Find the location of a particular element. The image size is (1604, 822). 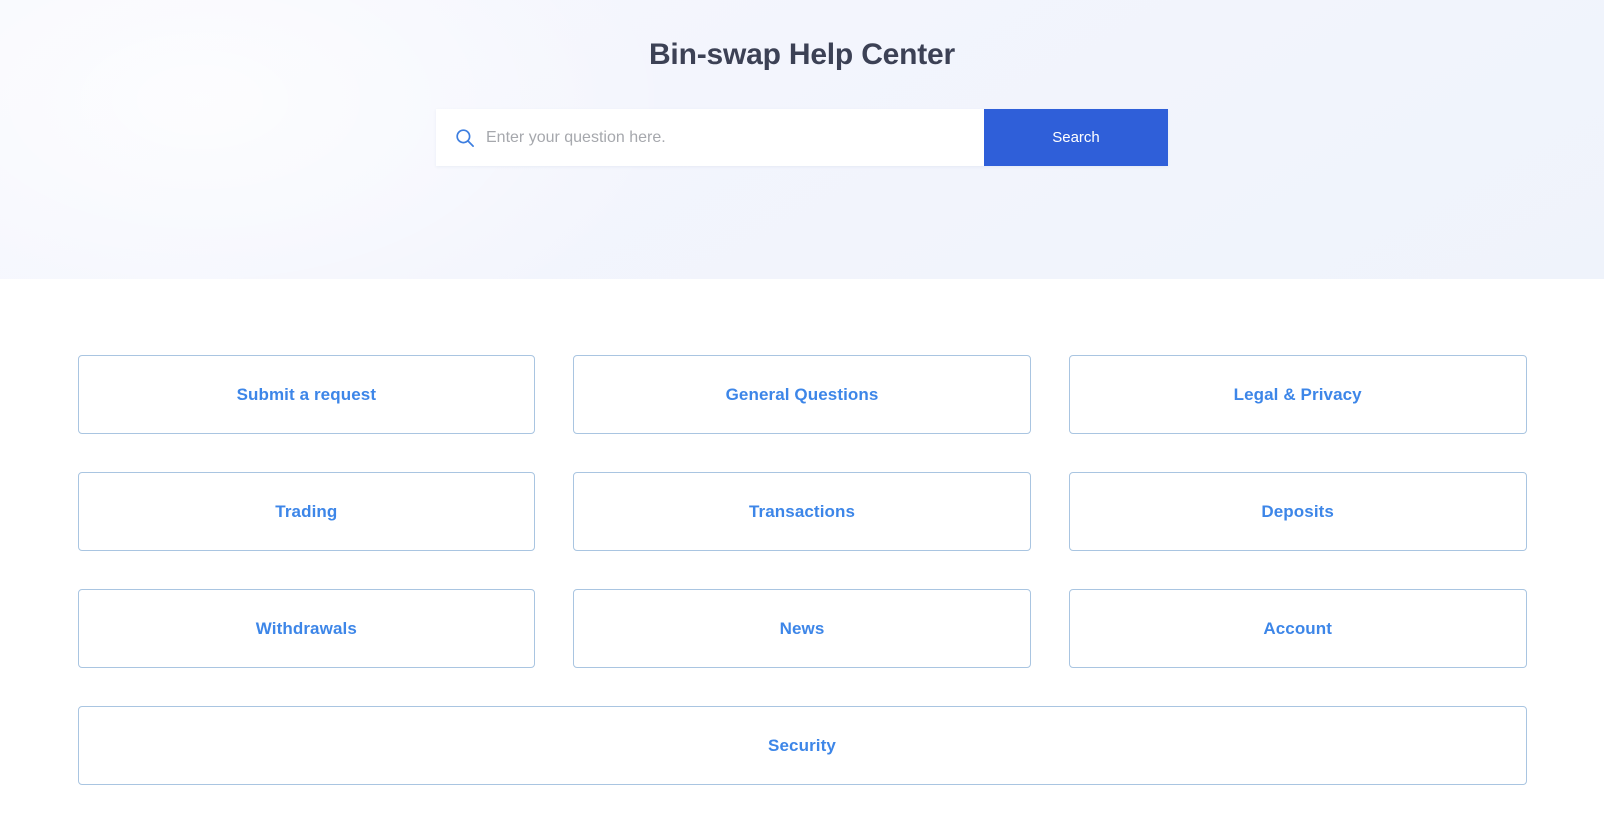

category-card-news: News is located at coordinates (802, 628).